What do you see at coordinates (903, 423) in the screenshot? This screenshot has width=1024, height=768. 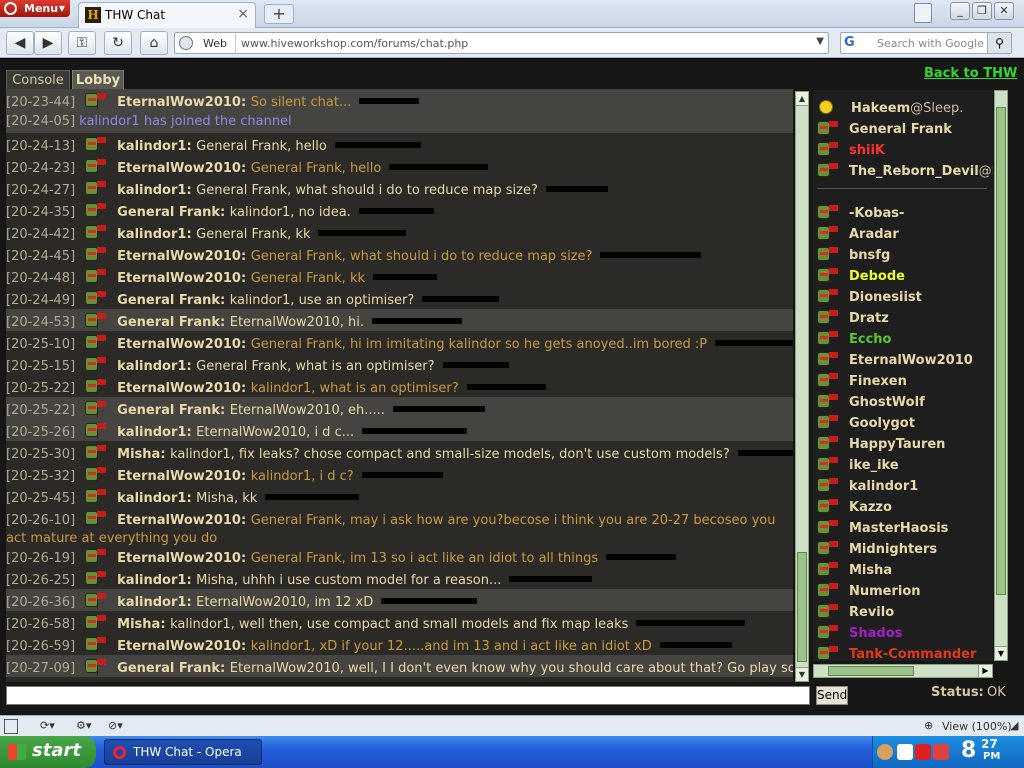 I see `user-list-item: Goolygot` at bounding box center [903, 423].